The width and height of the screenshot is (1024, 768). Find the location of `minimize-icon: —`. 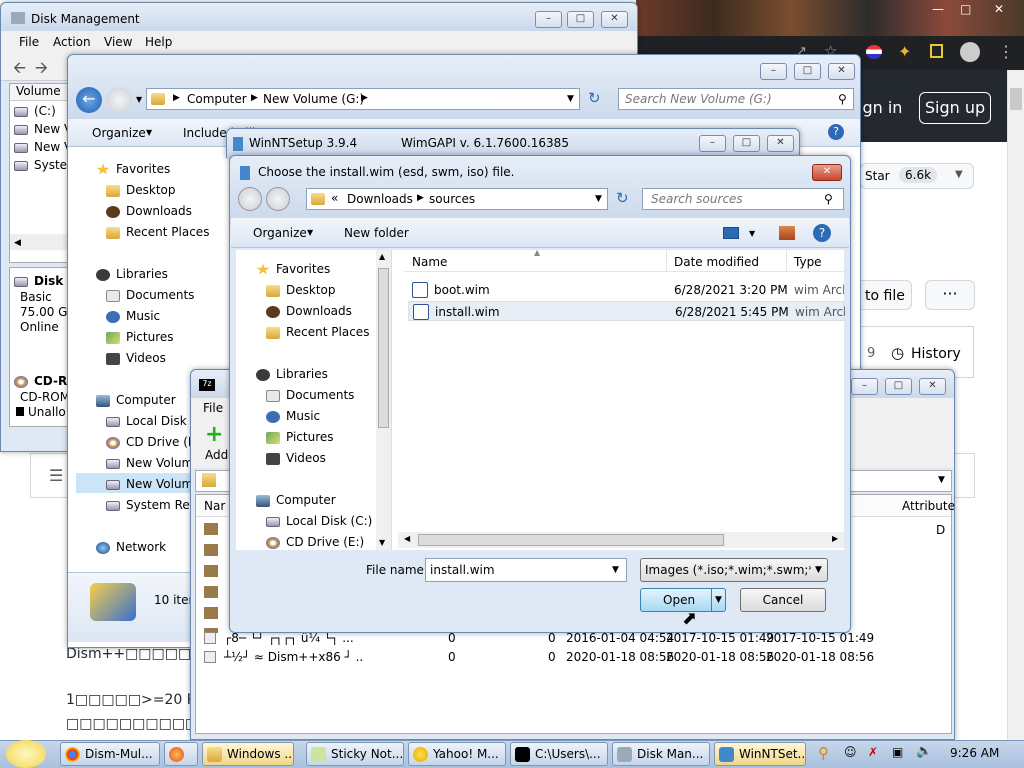

minimize-icon: — is located at coordinates (938, 9).